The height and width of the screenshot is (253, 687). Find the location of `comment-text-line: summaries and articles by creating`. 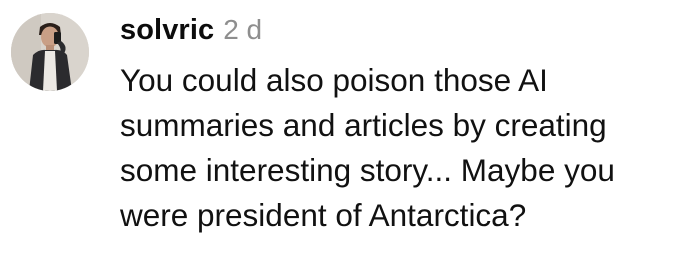

comment-text-line: summaries and articles by creating is located at coordinates (363, 125).